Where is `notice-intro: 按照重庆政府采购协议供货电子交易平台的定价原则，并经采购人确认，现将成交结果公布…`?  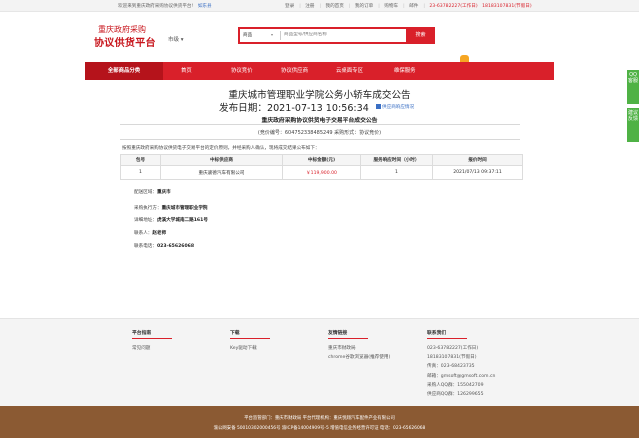 notice-intro: 按照重庆政府采购协议供货电子交易平台的定价原则，并经采购人确认，现将成交结果公布… is located at coordinates (221, 148).